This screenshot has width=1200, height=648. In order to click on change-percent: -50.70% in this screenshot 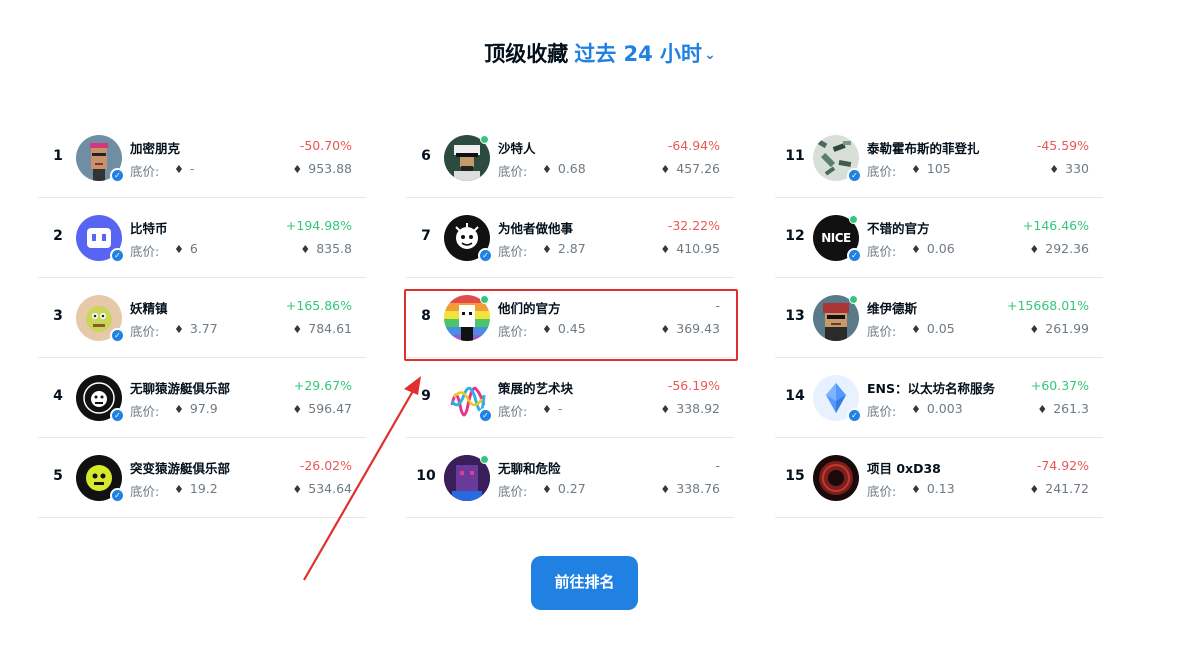, I will do `click(325, 145)`.